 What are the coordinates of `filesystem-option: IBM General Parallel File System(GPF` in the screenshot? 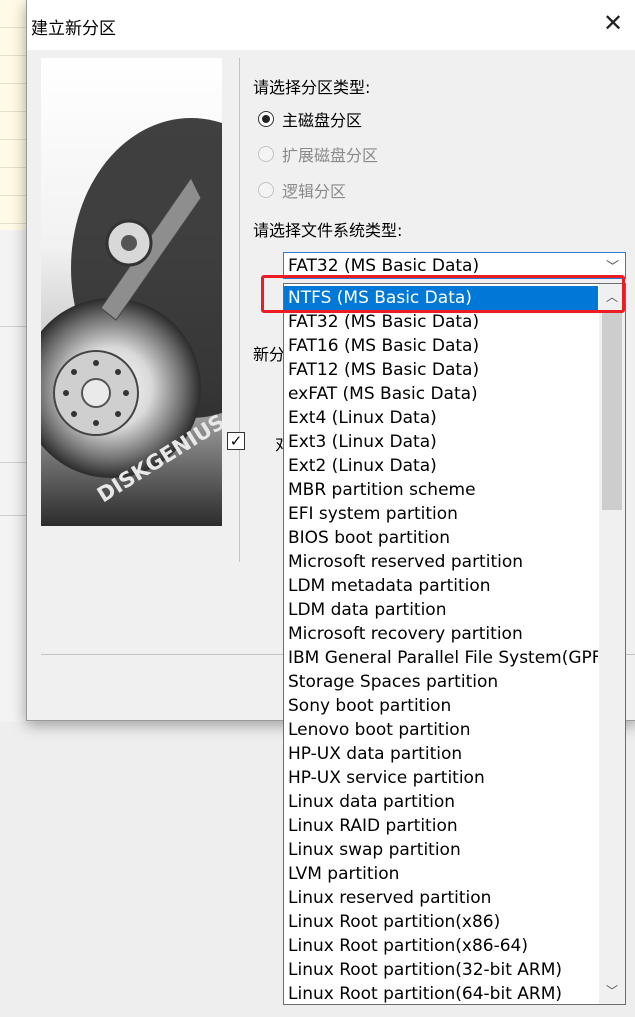 It's located at (441, 658).